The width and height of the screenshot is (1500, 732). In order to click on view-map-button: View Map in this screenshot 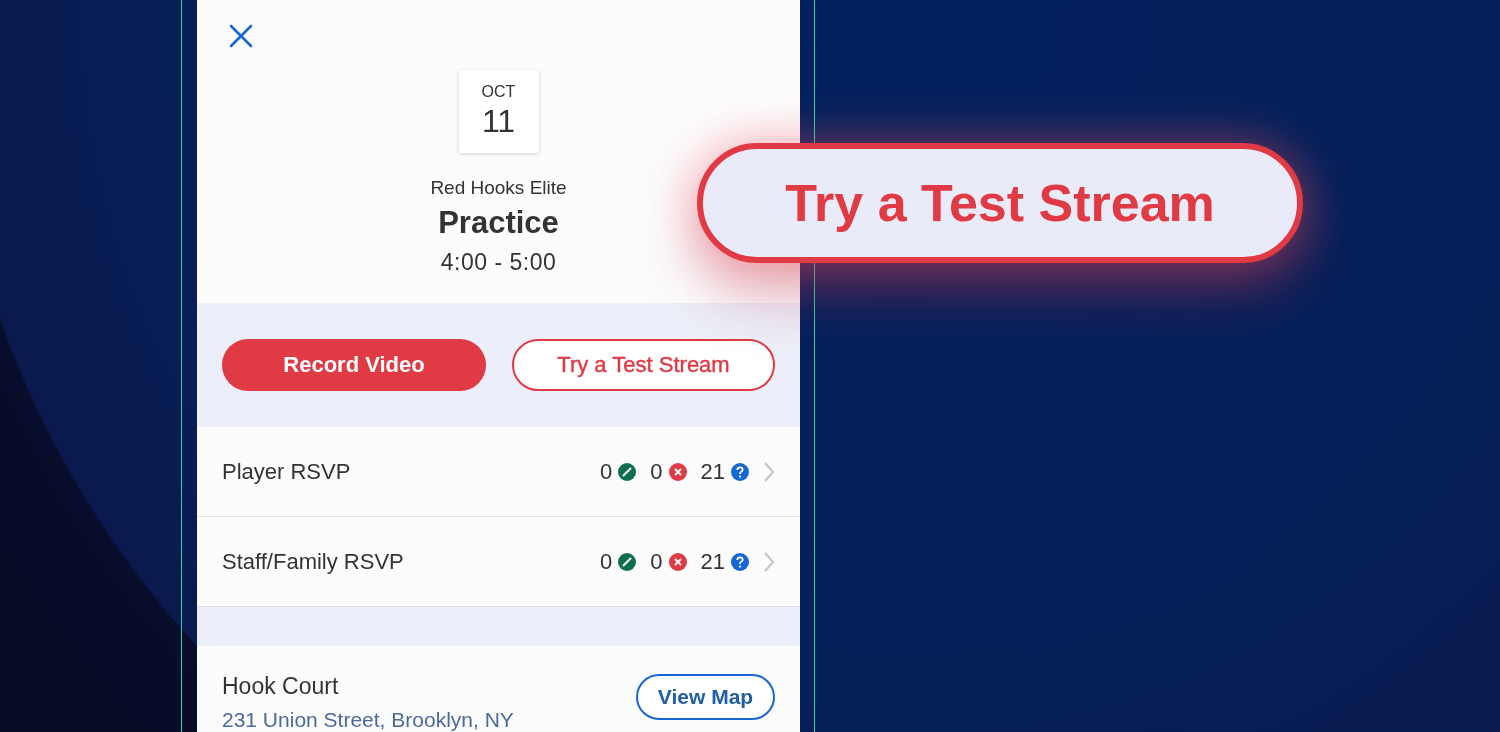, I will do `click(705, 697)`.